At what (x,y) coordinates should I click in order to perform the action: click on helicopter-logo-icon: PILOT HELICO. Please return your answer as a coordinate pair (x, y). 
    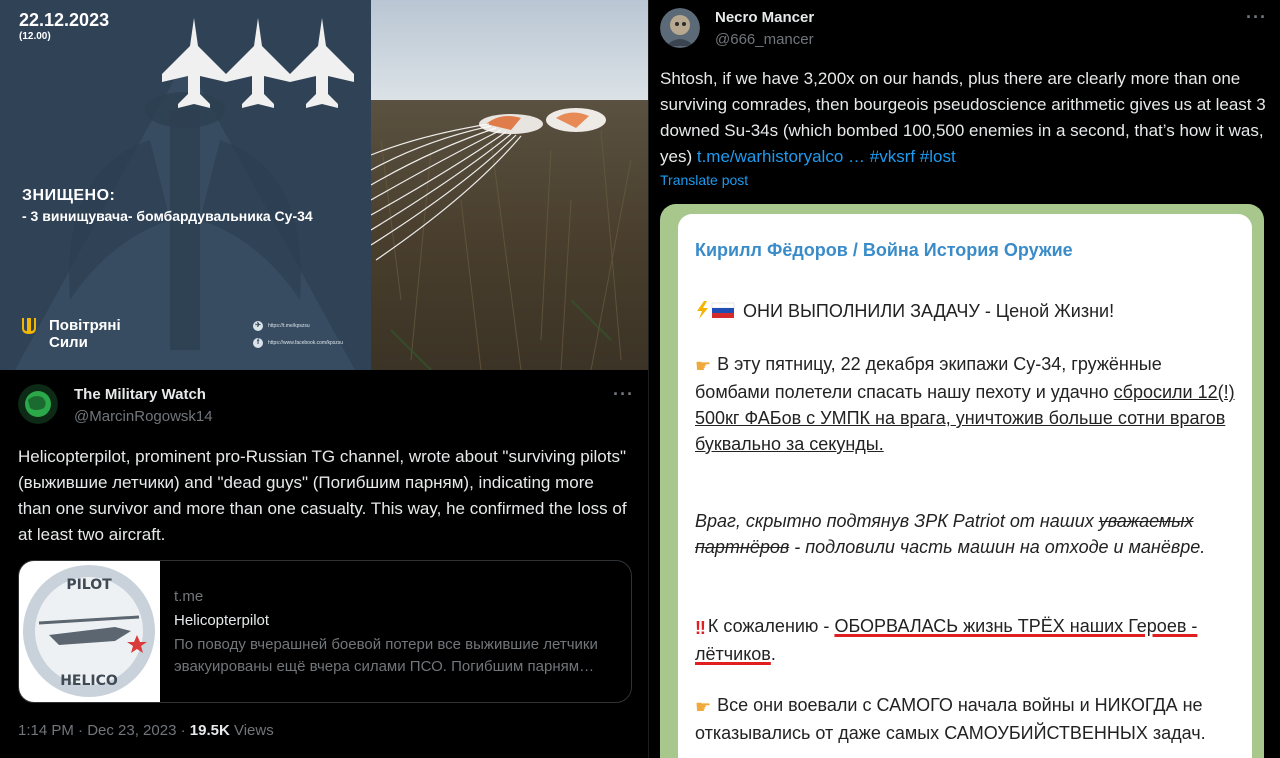
    Looking at the image, I should click on (89, 631).